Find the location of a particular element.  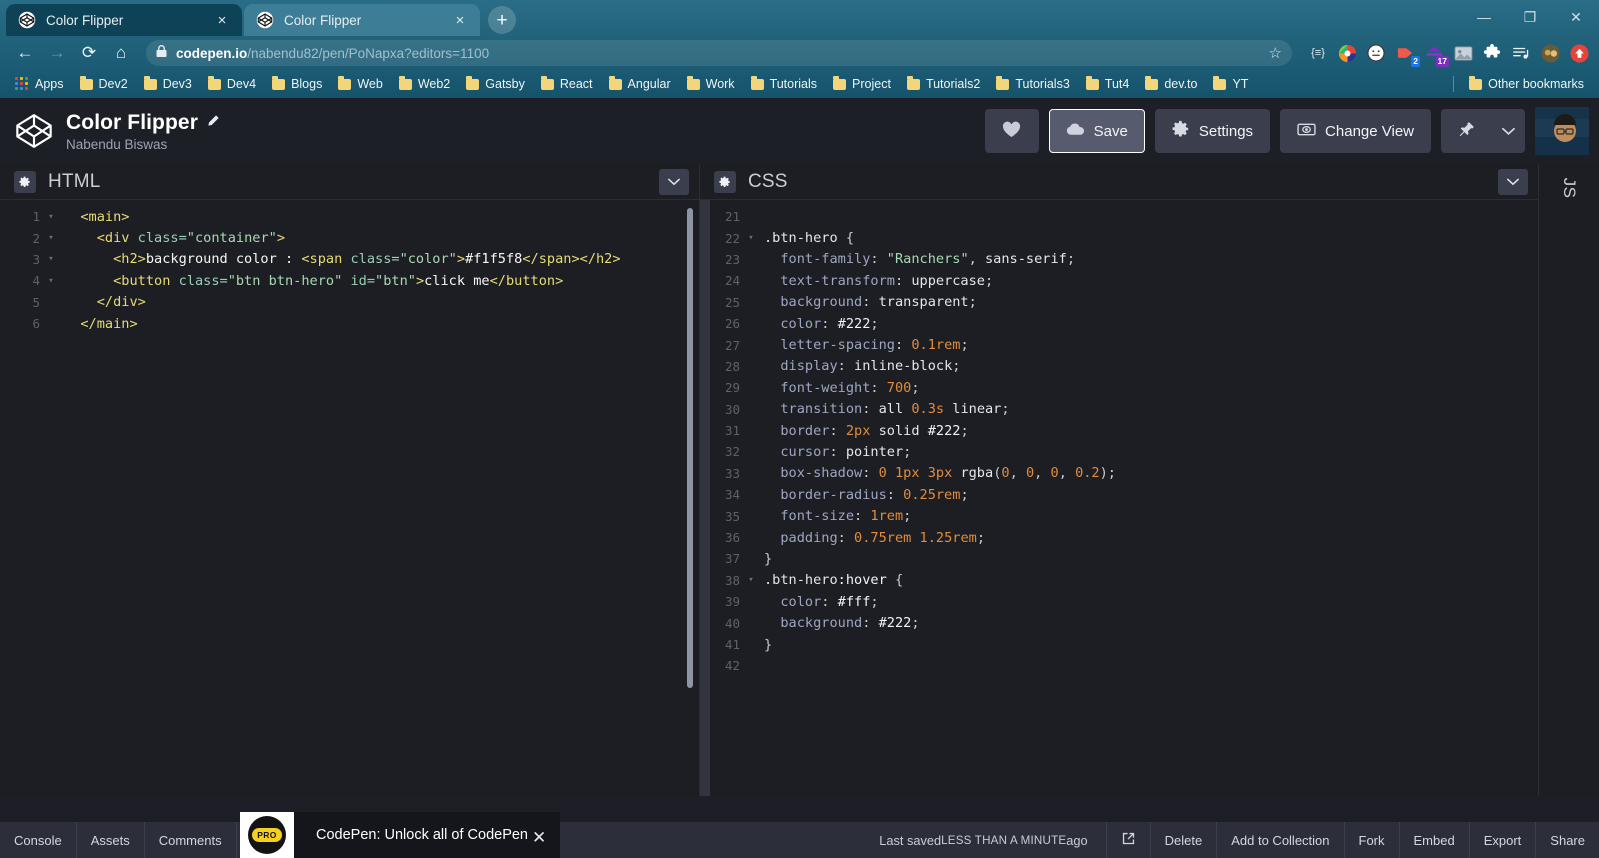

save-button: Save is located at coordinates (1096, 131).